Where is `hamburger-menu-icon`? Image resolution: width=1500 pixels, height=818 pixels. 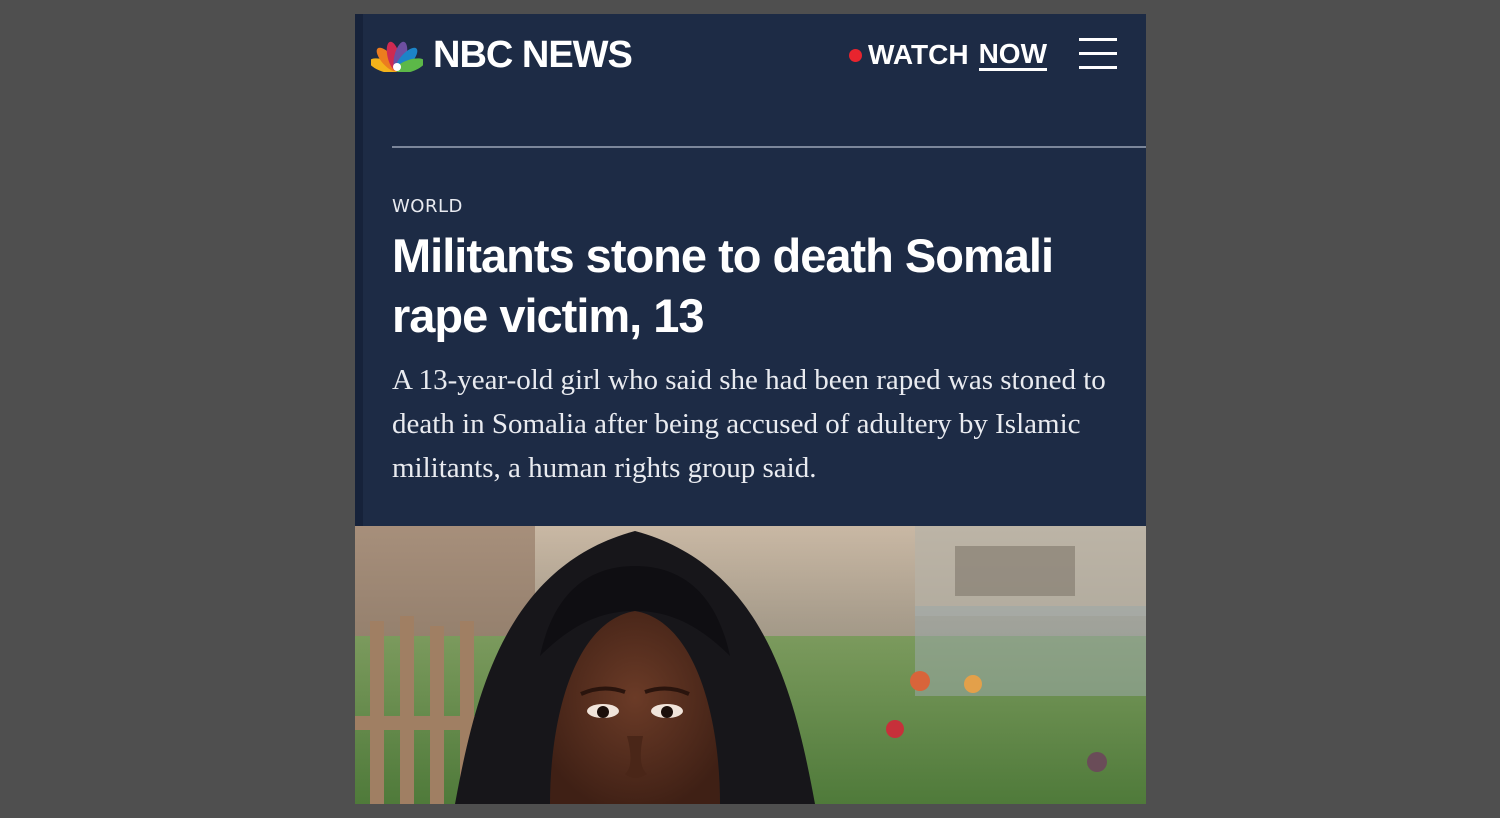 hamburger-menu-icon is located at coordinates (1098, 54).